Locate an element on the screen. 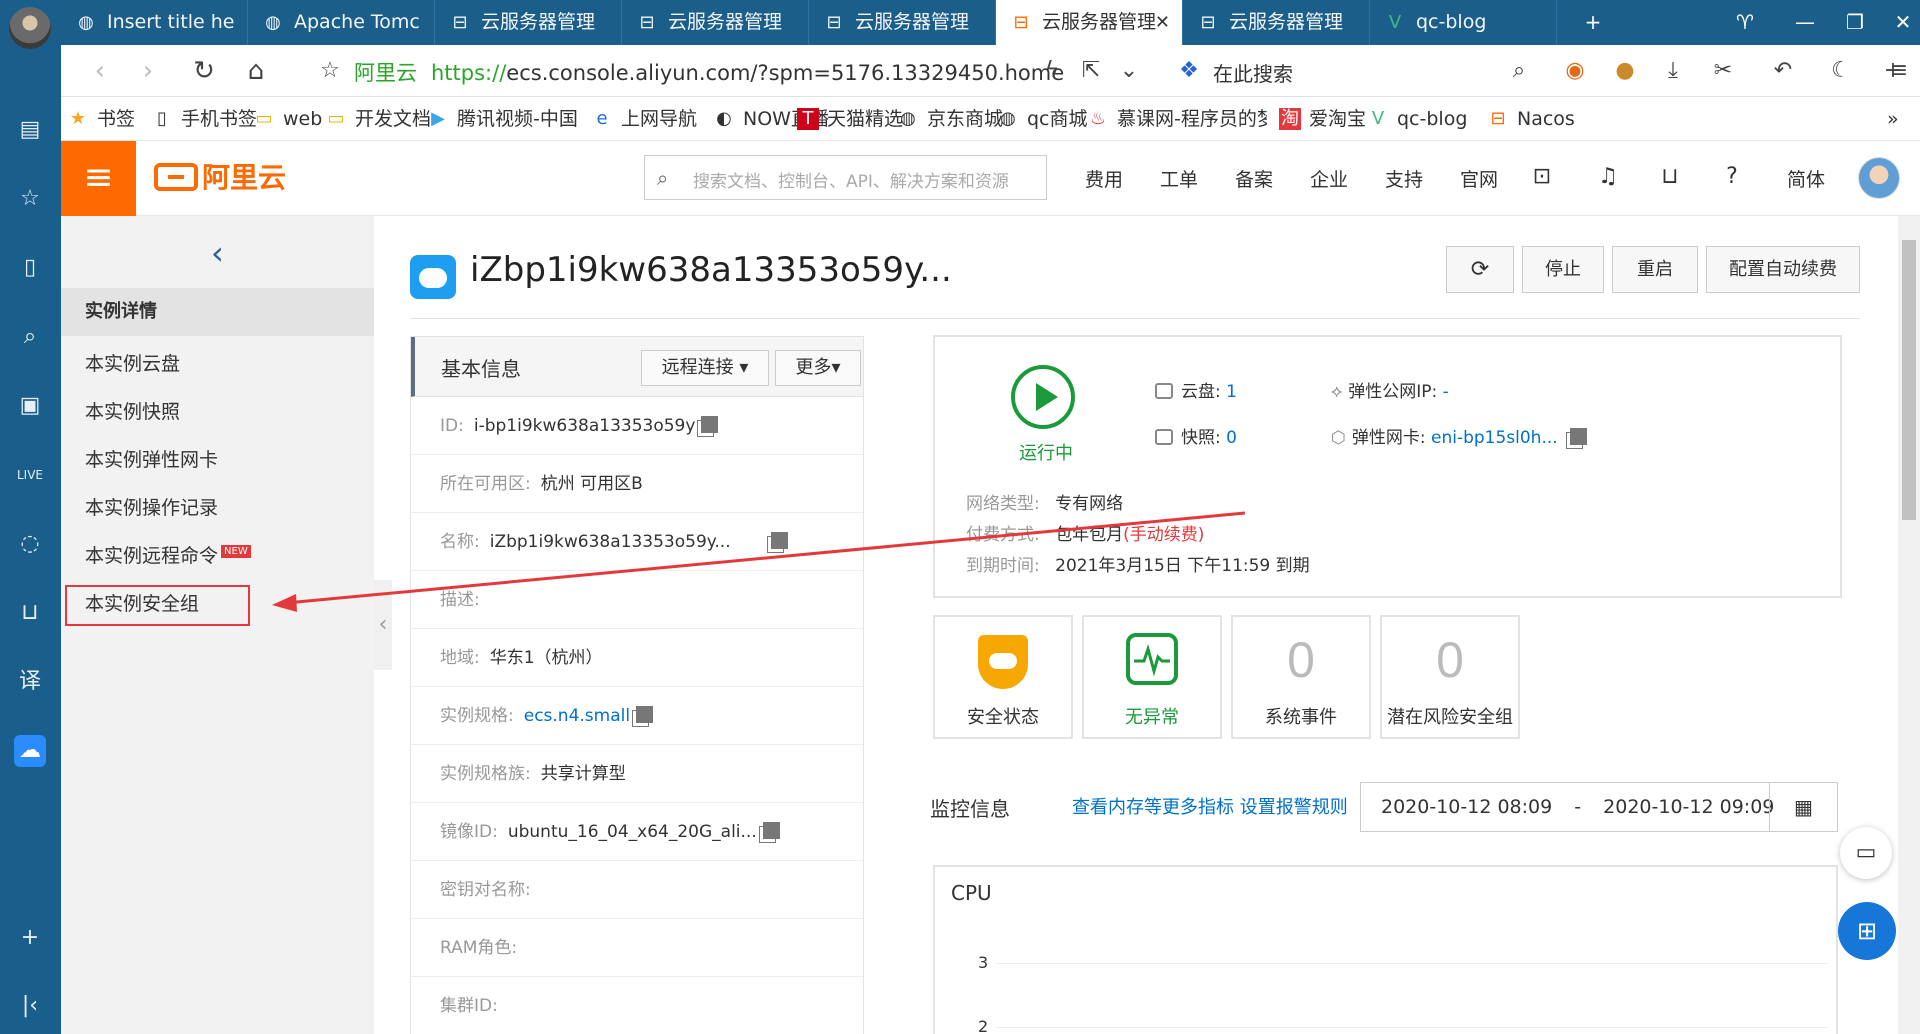 Image resolution: width=1920 pixels, height=1034 pixels. calendar-icon: ▦ is located at coordinates (1803, 807).